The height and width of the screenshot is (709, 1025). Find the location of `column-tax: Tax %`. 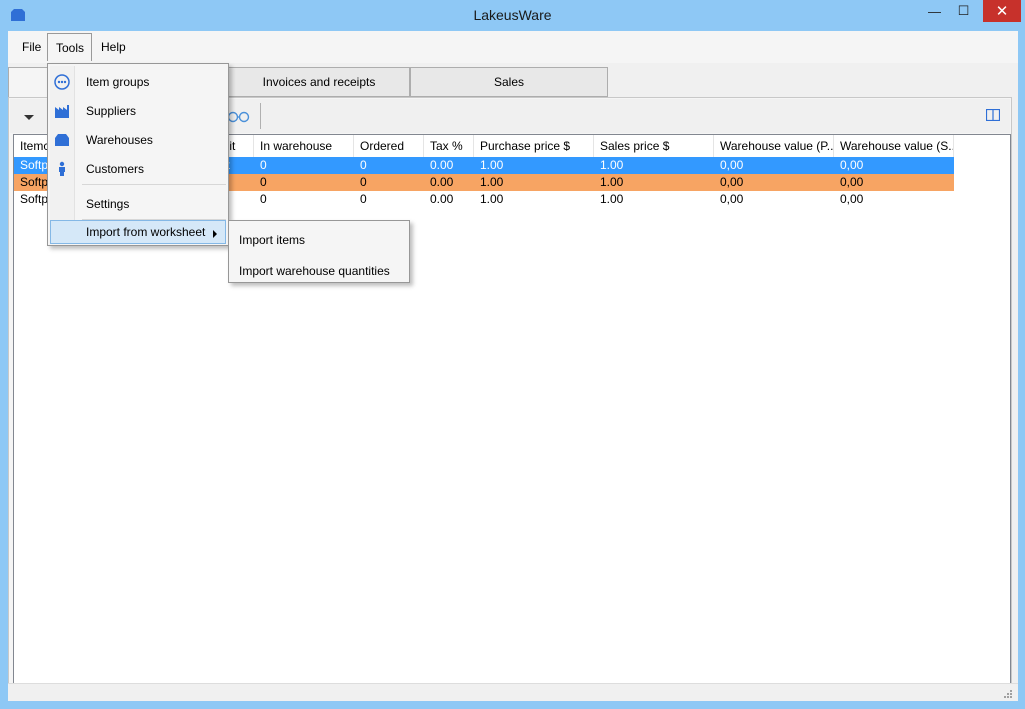

column-tax: Tax % is located at coordinates (449, 146).